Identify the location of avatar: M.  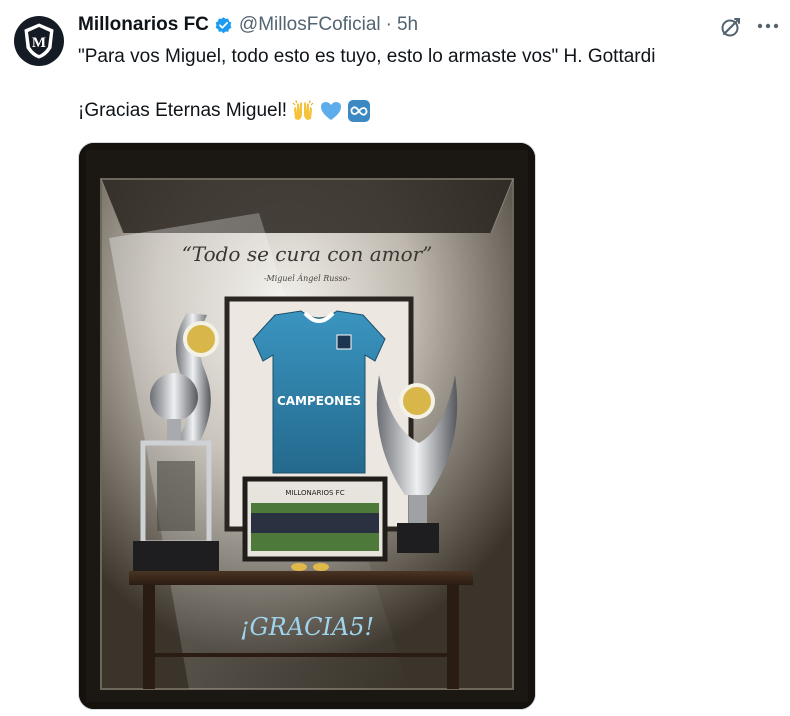
(39, 41).